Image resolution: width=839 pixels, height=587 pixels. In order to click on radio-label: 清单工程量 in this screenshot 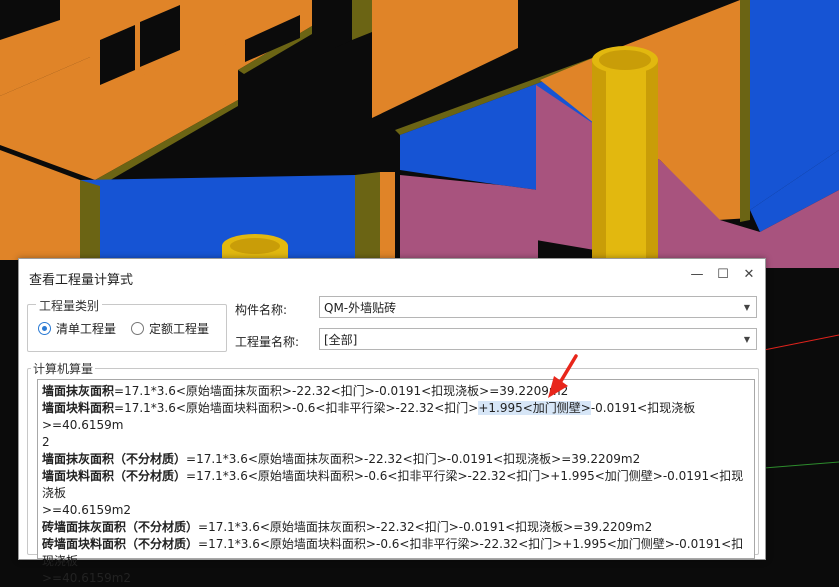, I will do `click(86, 329)`.